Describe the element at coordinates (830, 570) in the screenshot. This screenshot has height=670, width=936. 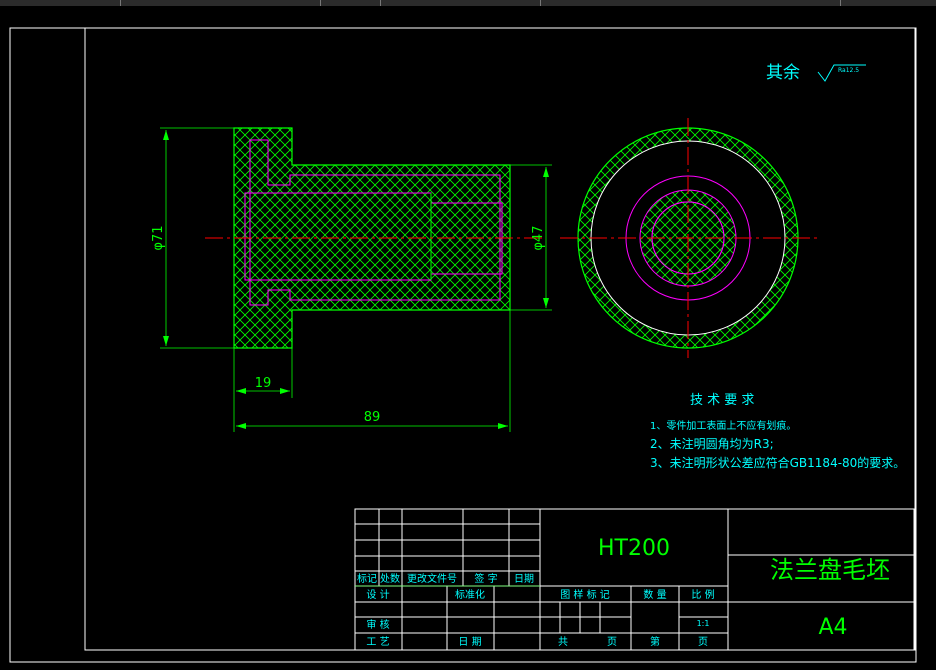
I see `part-name-text: 法兰盘毛坯` at that location.